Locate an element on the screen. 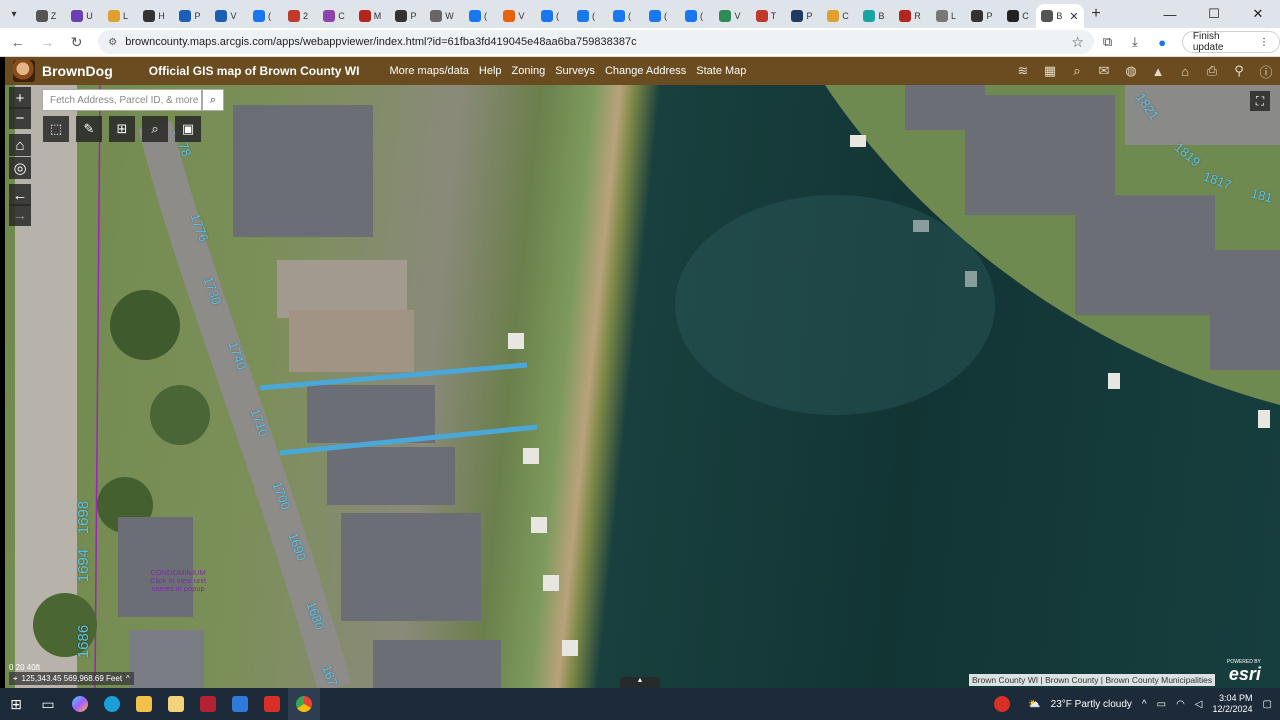 This screenshot has height=720, width=1280. profile-icon: ● is located at coordinates (1162, 42).